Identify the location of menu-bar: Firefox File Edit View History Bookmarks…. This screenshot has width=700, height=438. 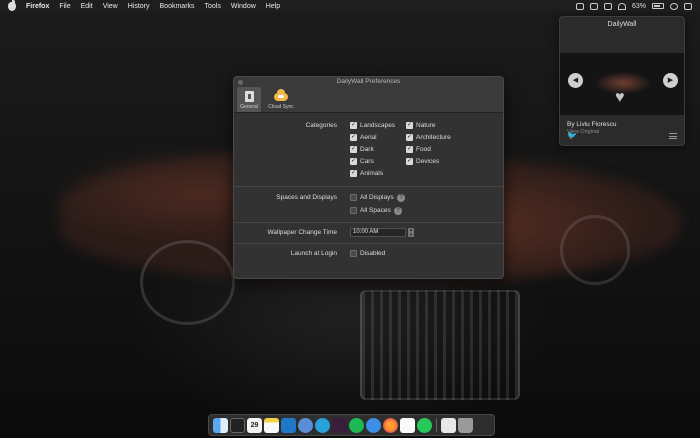
(350, 6).